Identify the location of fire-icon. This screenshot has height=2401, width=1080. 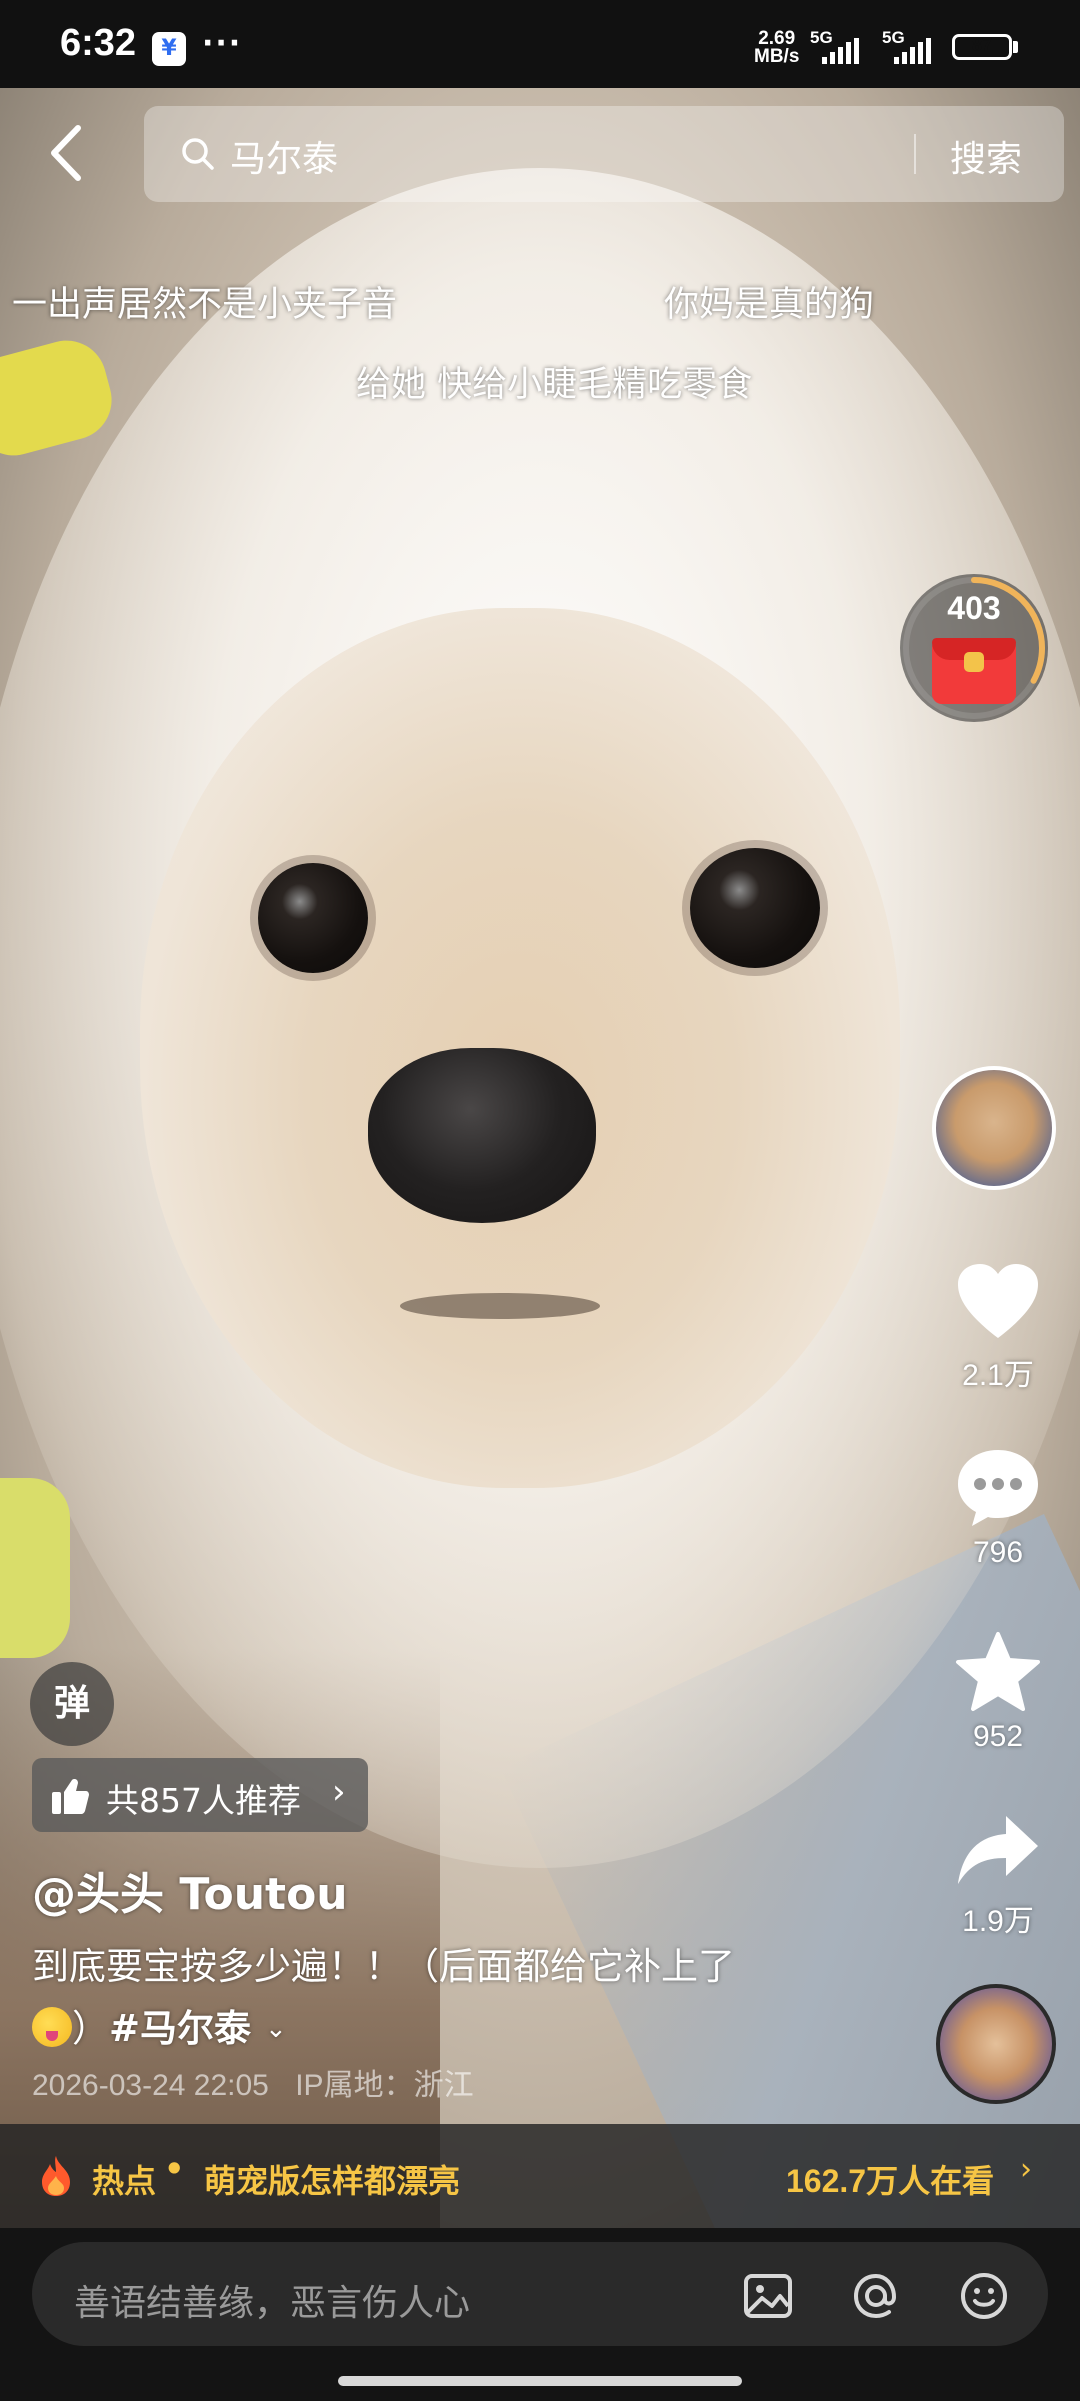
(56, 2176).